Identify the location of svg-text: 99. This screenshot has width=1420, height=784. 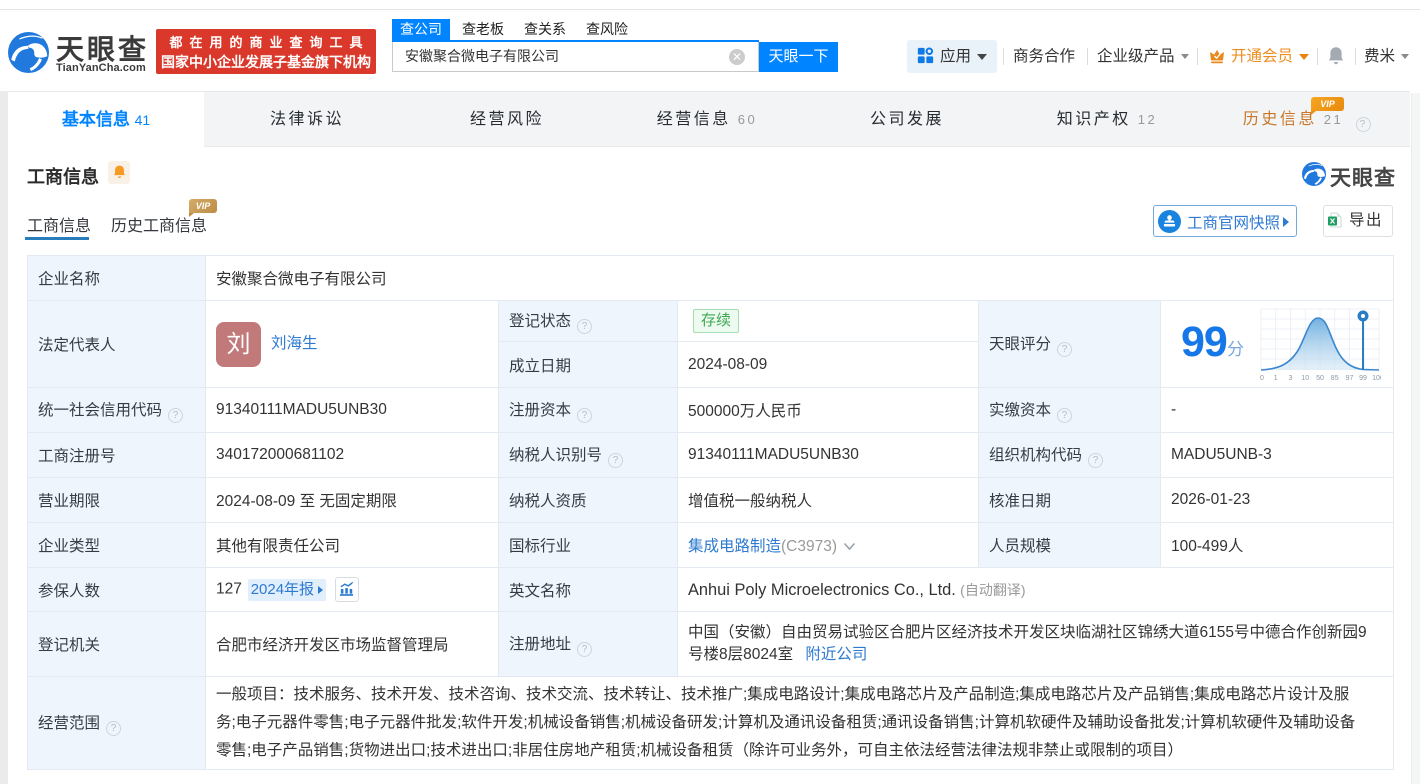
(1363, 378).